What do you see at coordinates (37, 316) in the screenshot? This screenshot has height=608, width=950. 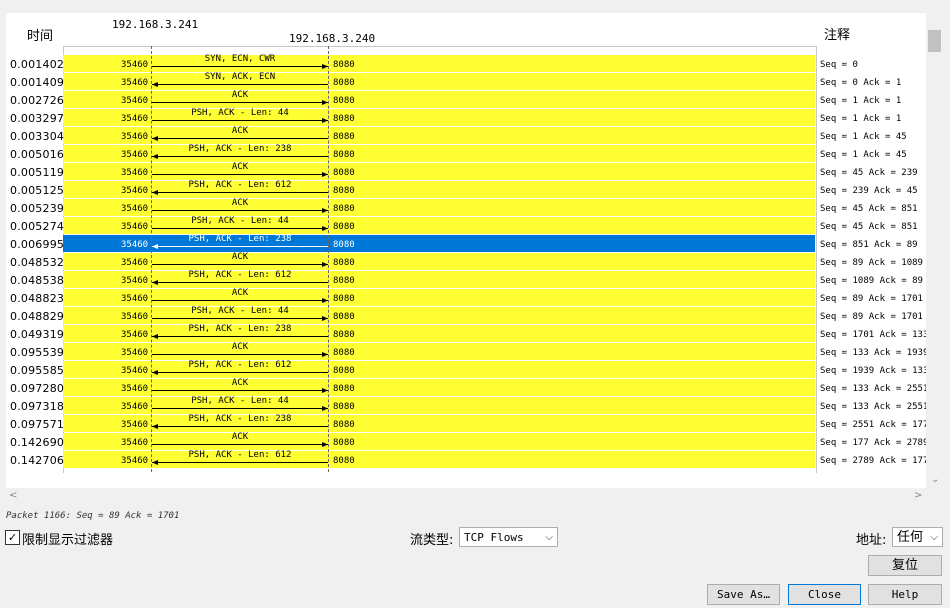 I see `row-time: 0.048829` at bounding box center [37, 316].